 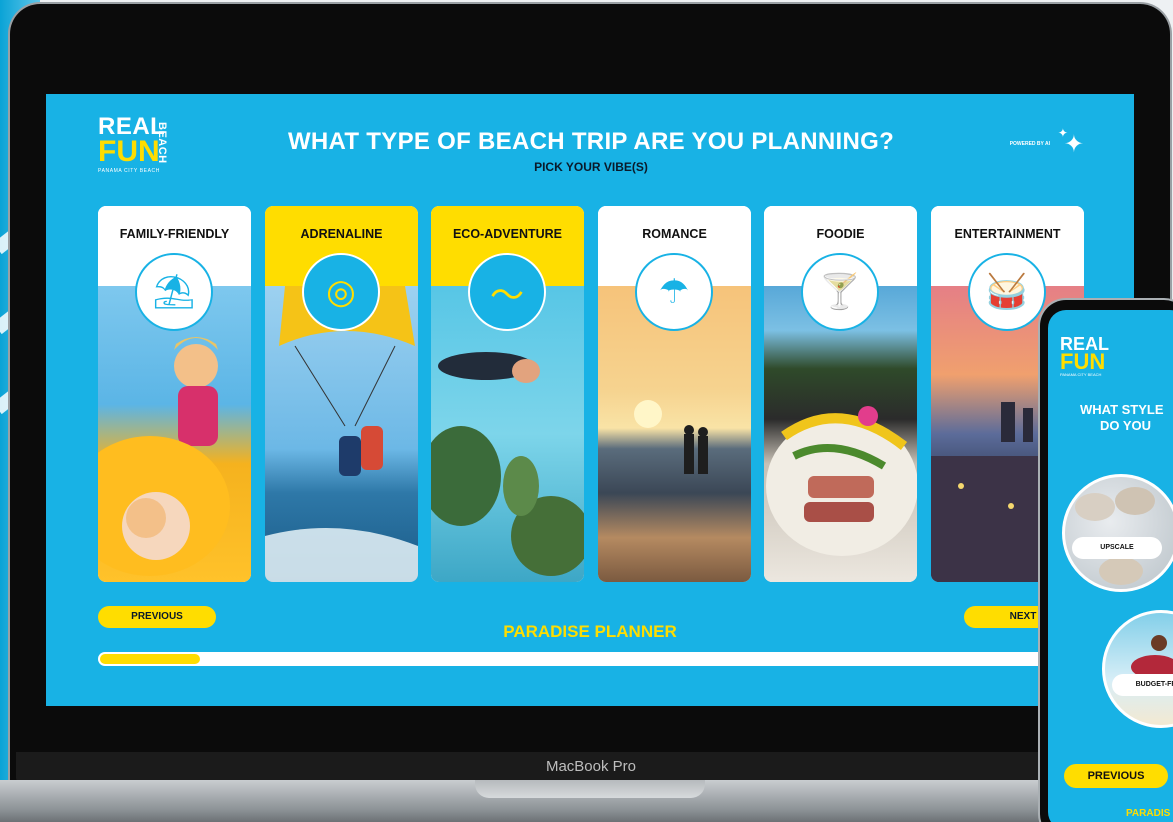 I want to click on phone-title-line2: DO YOU, so click(x=1126, y=425).